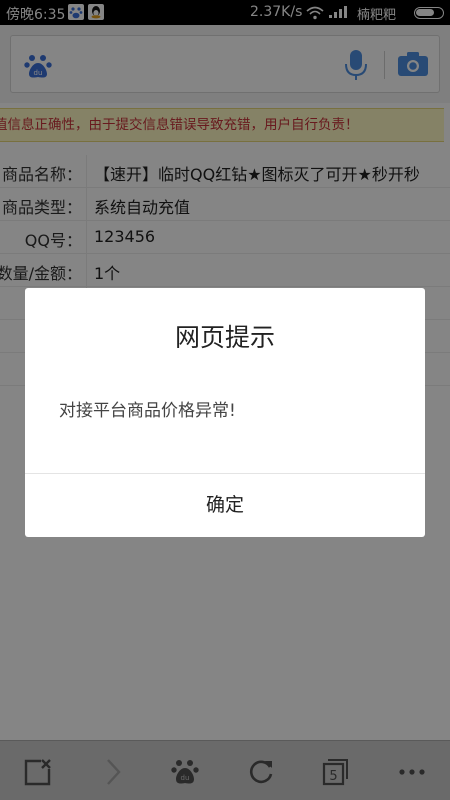  I want to click on refresh-icon, so click(261, 772).